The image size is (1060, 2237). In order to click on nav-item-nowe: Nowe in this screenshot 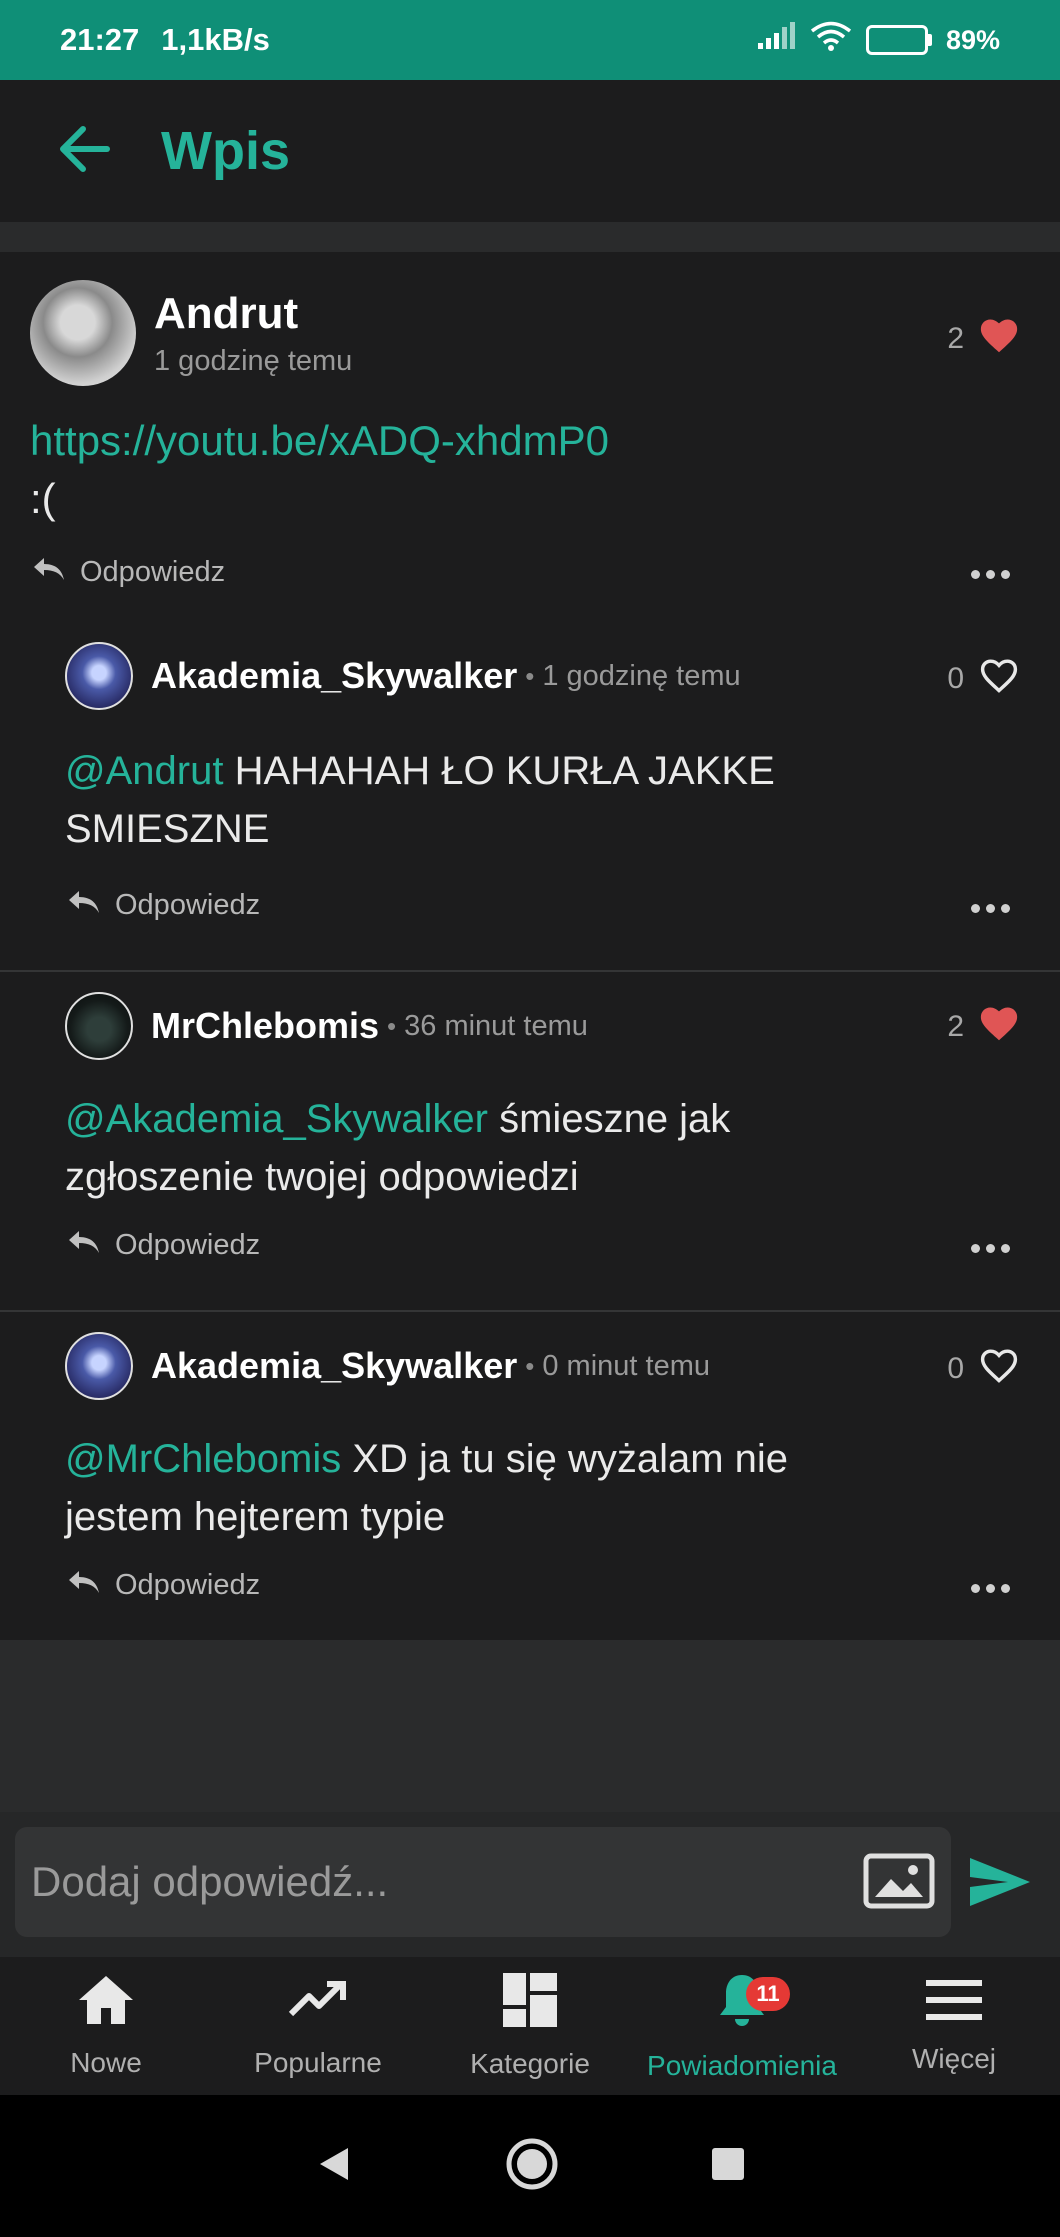, I will do `click(106, 2026)`.